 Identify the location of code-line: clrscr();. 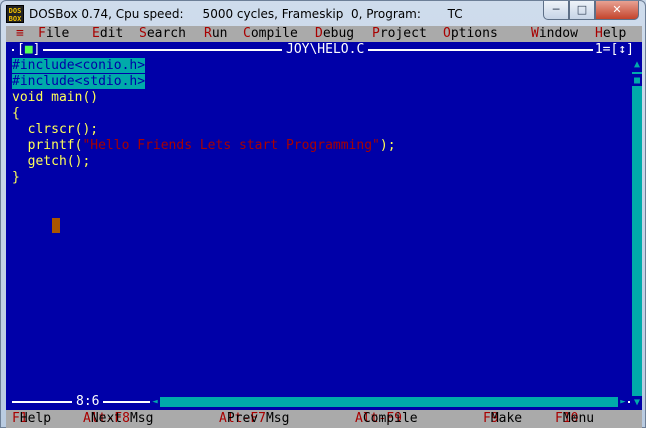
(322, 130).